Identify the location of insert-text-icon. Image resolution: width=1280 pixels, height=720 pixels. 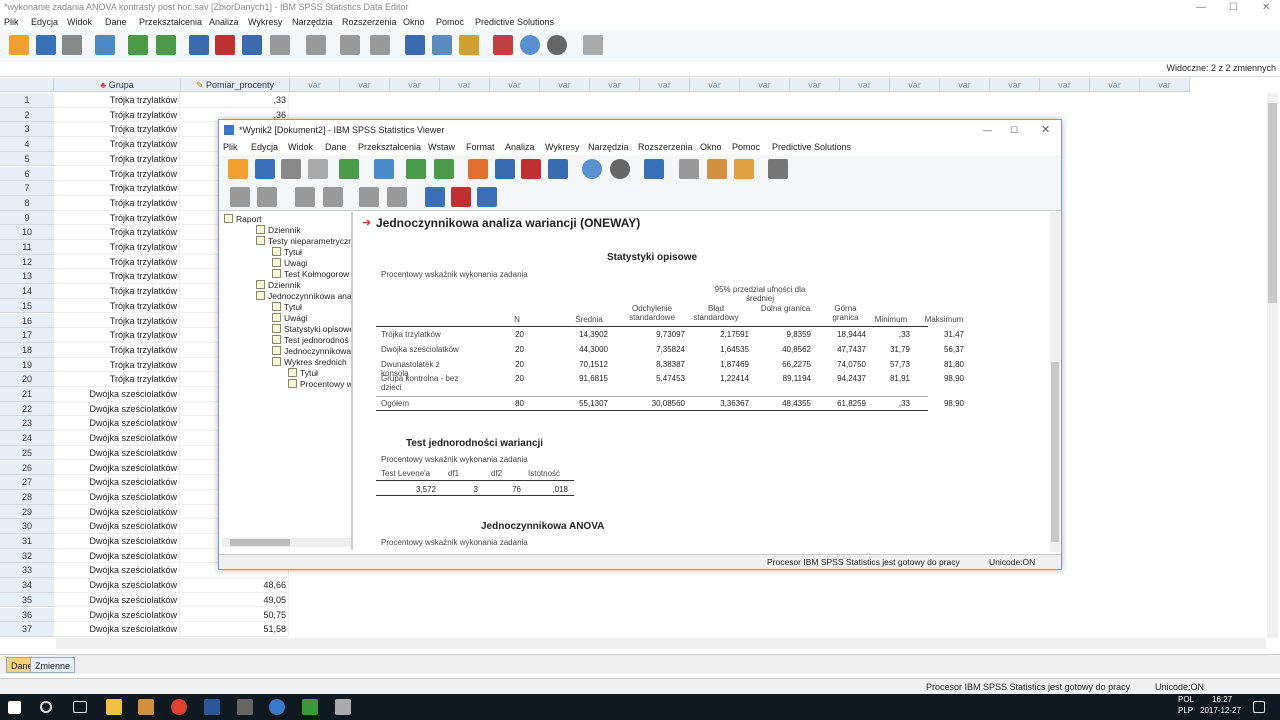
(487, 197).